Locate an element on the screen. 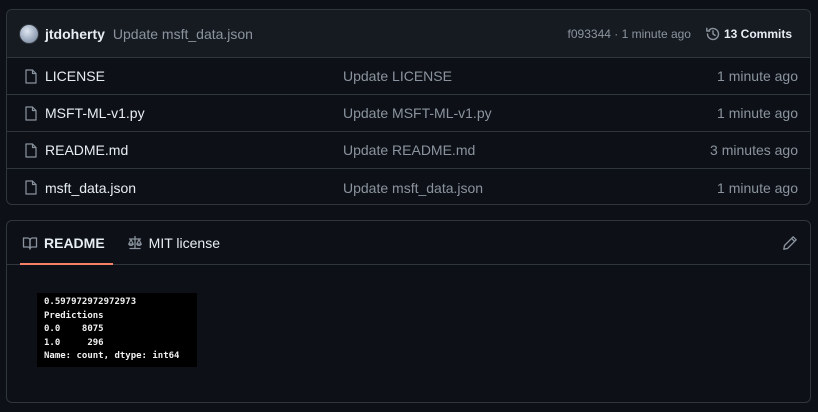 This screenshot has height=412, width=818. output-line: 0.597972972972973 is located at coordinates (90, 302).